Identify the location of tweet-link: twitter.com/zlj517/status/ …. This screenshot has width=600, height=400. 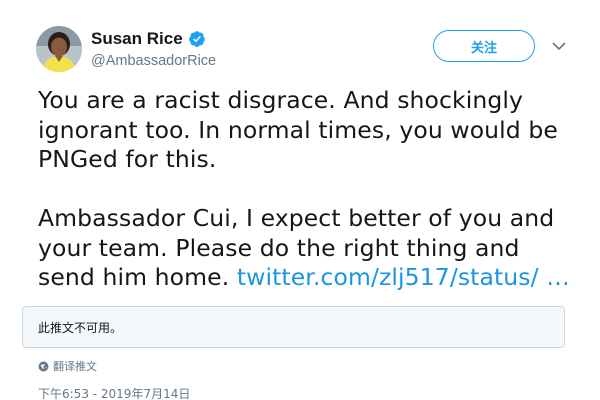
(403, 277).